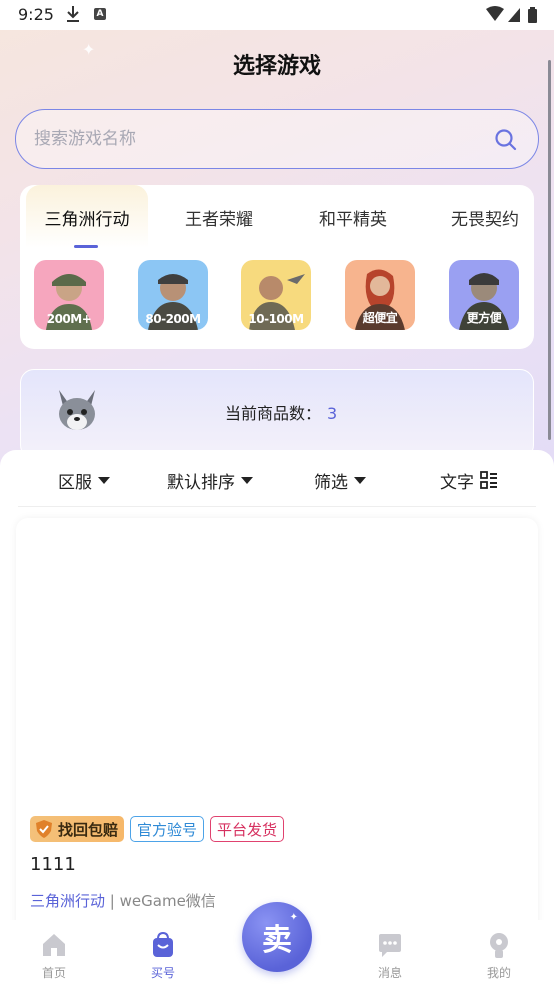 This screenshot has height=984, width=554. Describe the element at coordinates (277, 15) in the screenshot. I see `status-bar: 9:25 A` at that location.